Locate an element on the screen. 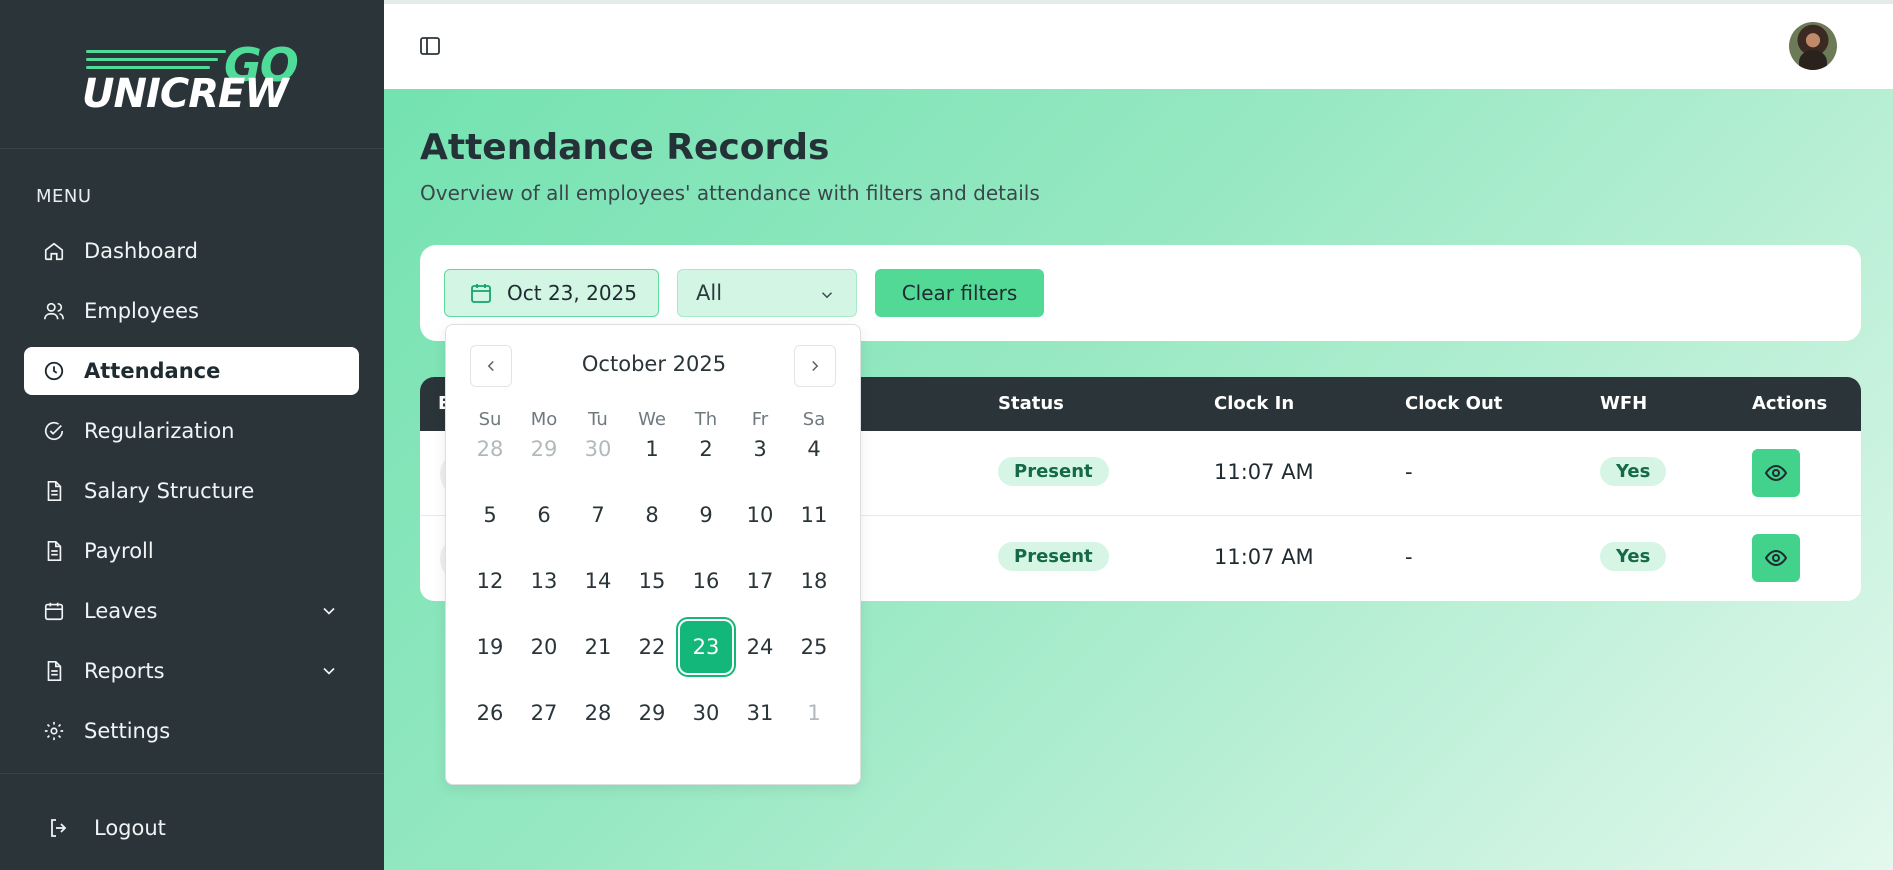 The height and width of the screenshot is (870, 1893). chevron-right-icon is located at coordinates (815, 366).